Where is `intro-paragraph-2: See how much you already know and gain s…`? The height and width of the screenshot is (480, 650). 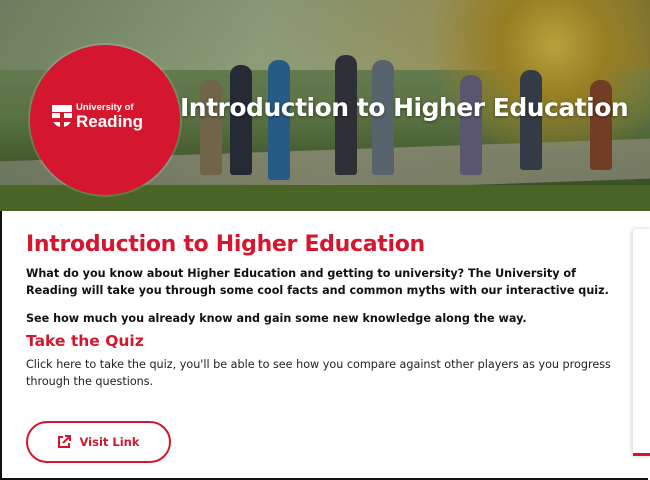 intro-paragraph-2: See how much you already know and gain s… is located at coordinates (276, 318).